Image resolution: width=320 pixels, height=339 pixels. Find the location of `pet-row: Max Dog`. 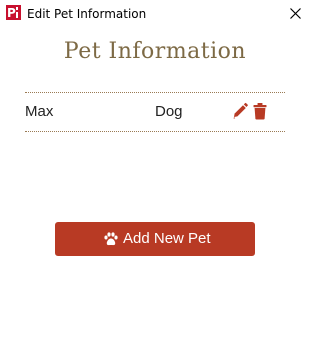

pet-row: Max Dog is located at coordinates (155, 112).